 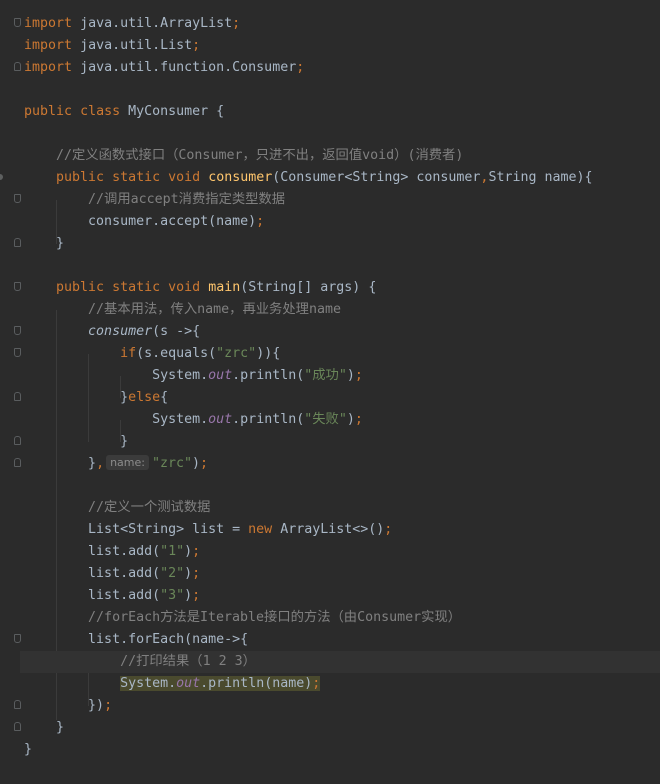 I want to click on comma: ,, so click(x=100, y=463).